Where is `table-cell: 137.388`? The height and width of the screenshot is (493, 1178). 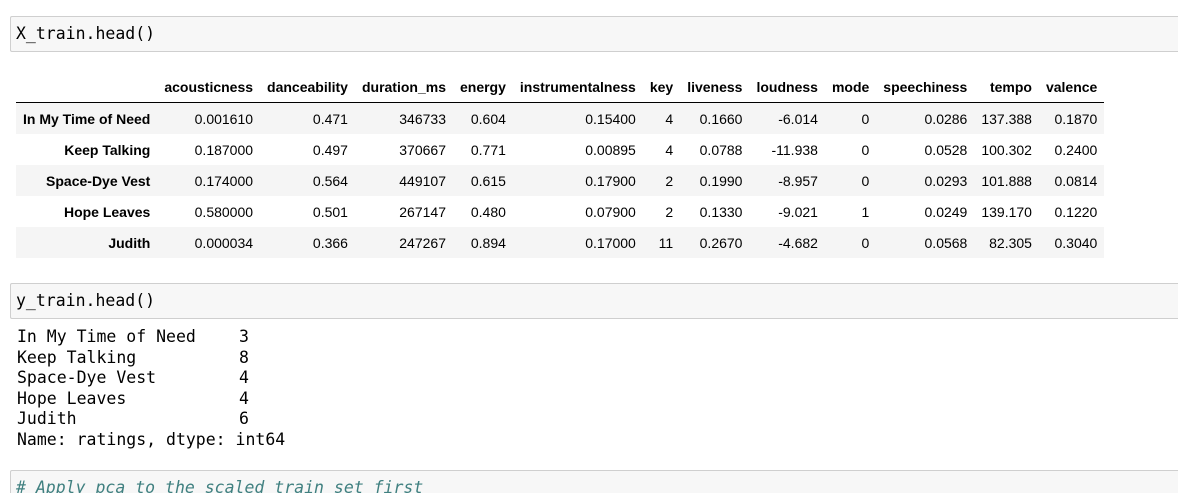 table-cell: 137.388 is located at coordinates (1006, 118).